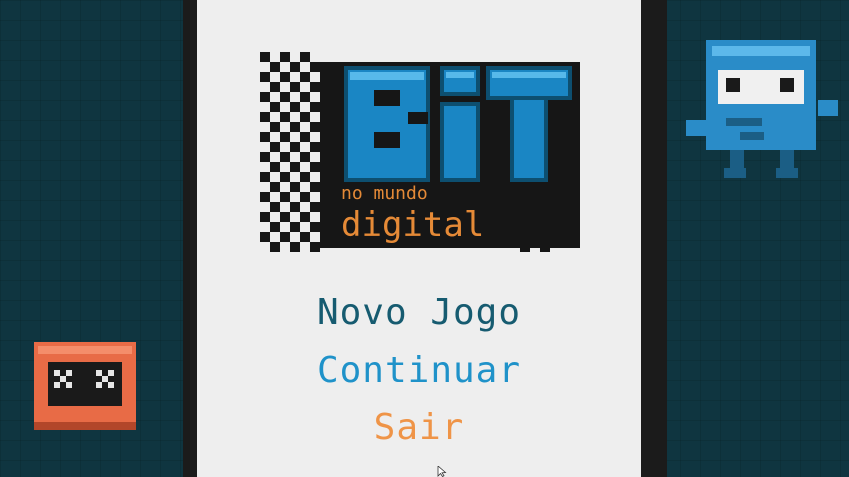 Image resolution: width=849 pixels, height=477 pixels. Describe the element at coordinates (85, 386) in the screenshot. I see `orange-robot-icon` at that location.